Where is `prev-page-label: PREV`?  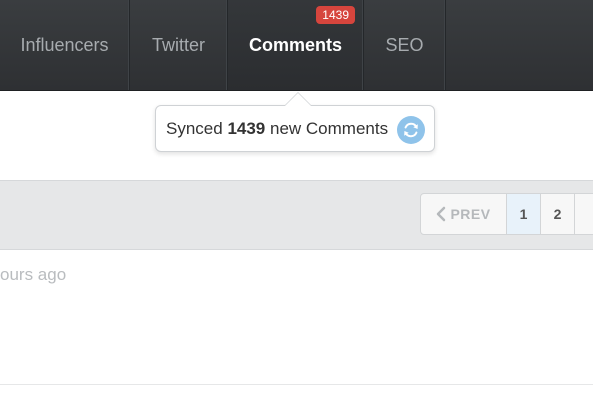
prev-page-label: PREV is located at coordinates (470, 214).